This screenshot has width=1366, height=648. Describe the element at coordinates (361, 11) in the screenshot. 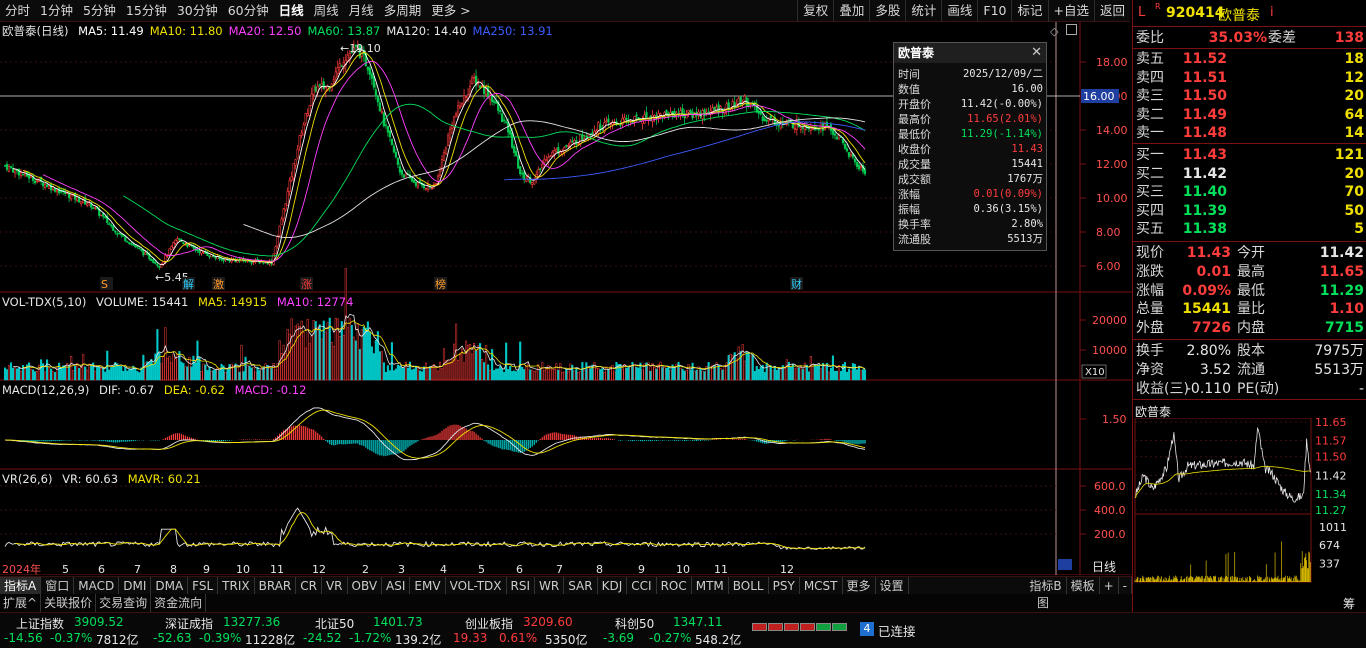

I see `period-tab: 月线` at that location.